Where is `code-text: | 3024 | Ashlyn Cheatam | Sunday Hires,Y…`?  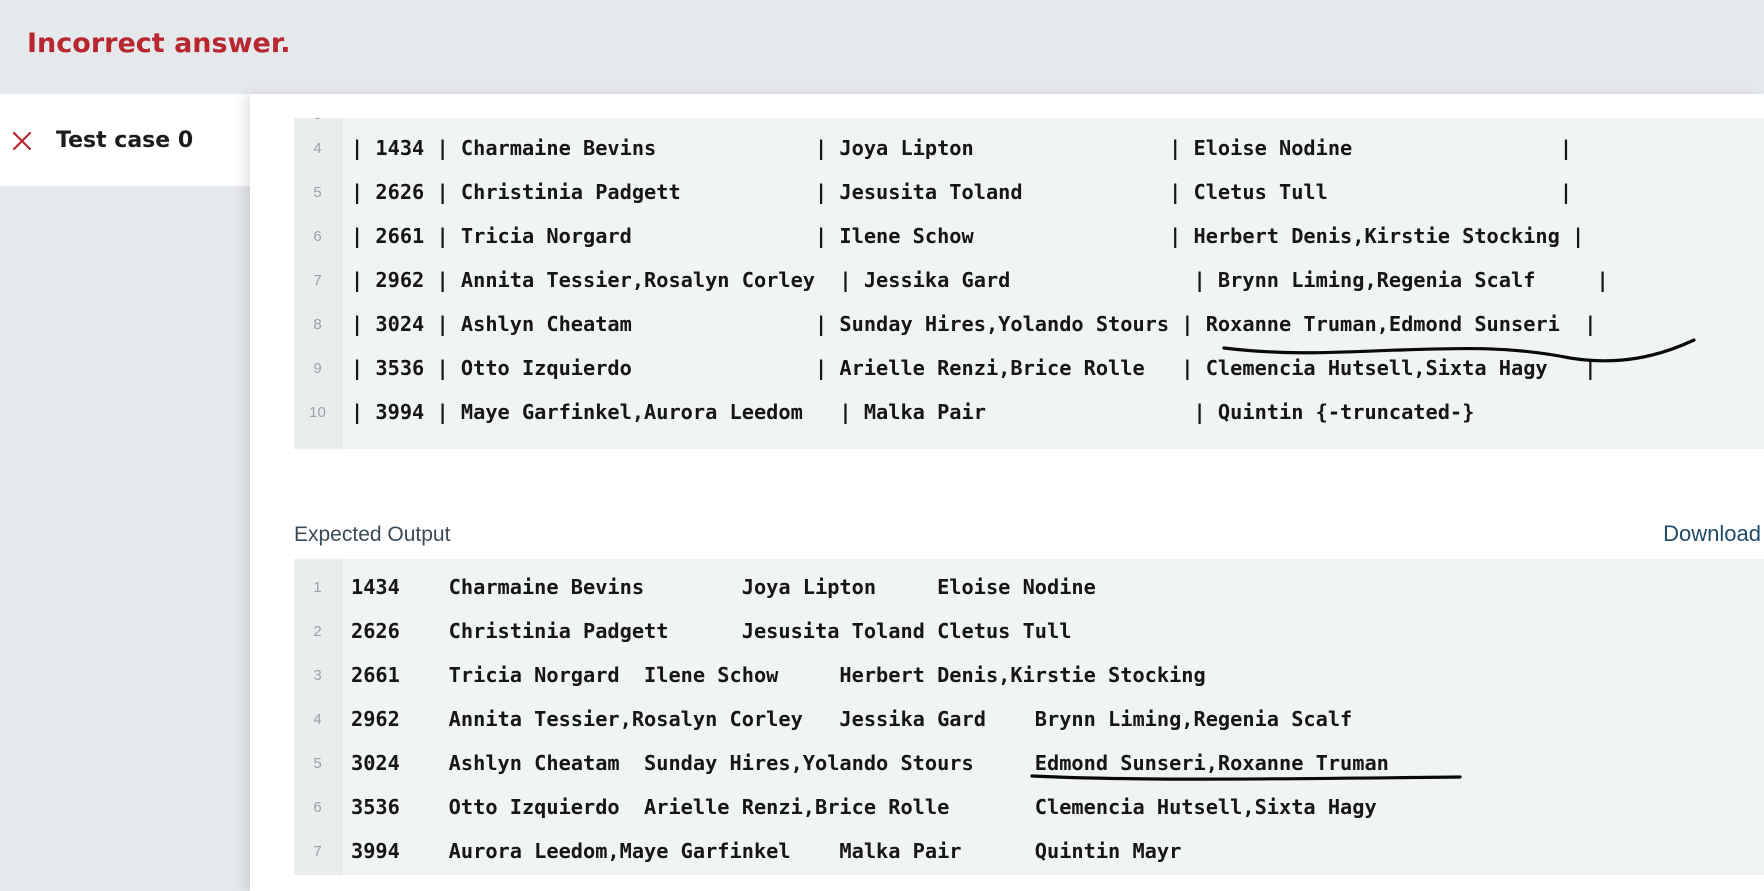 code-text: | 3024 | Ashlyn Cheatam | Sunday Hires,Y… is located at coordinates (974, 324).